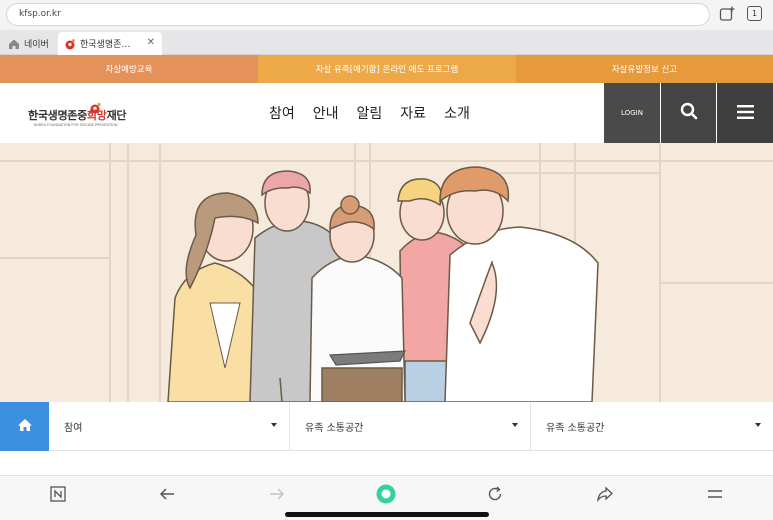 This screenshot has height=520, width=773. I want to click on tab-naver: 네이버, so click(31, 43).